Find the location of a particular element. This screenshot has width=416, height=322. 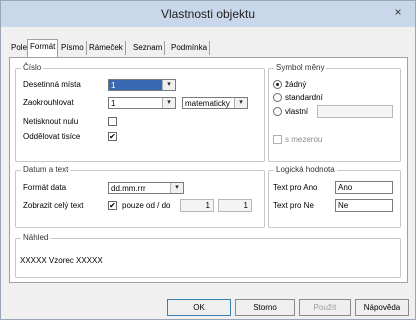

rounding-value: 1 is located at coordinates (113, 103).